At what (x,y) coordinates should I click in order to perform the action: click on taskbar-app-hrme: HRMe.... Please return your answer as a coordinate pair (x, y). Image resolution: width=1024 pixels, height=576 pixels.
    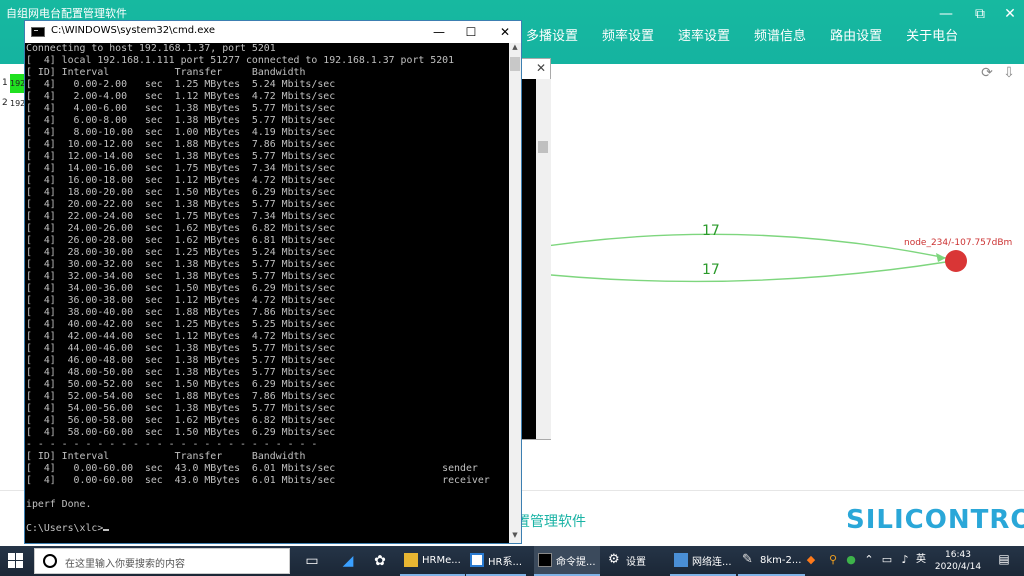
    Looking at the image, I should click on (432, 561).